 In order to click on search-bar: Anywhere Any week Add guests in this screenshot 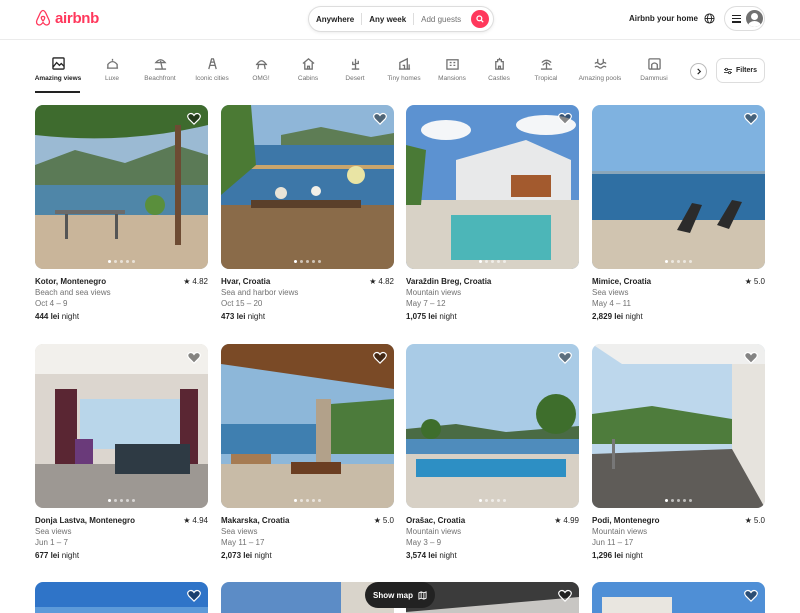, I will do `click(401, 19)`.